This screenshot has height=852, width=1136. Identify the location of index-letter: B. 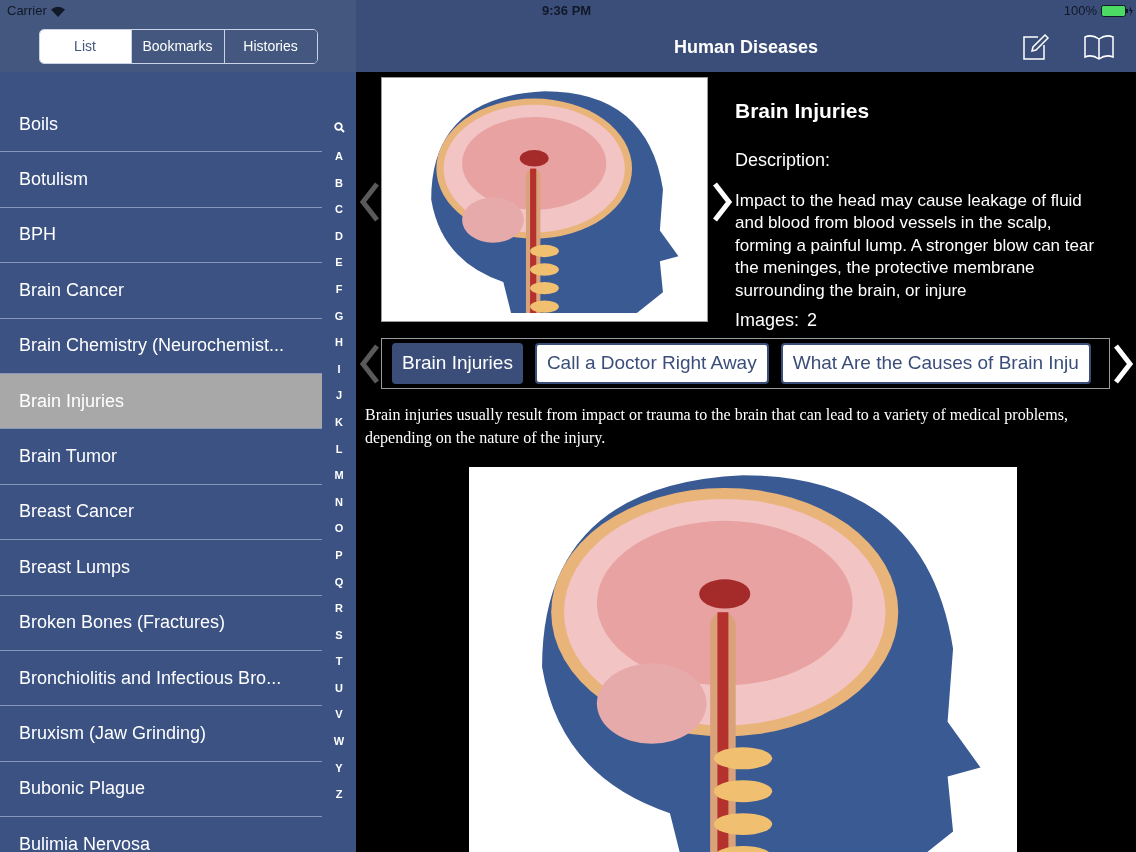
(339, 183).